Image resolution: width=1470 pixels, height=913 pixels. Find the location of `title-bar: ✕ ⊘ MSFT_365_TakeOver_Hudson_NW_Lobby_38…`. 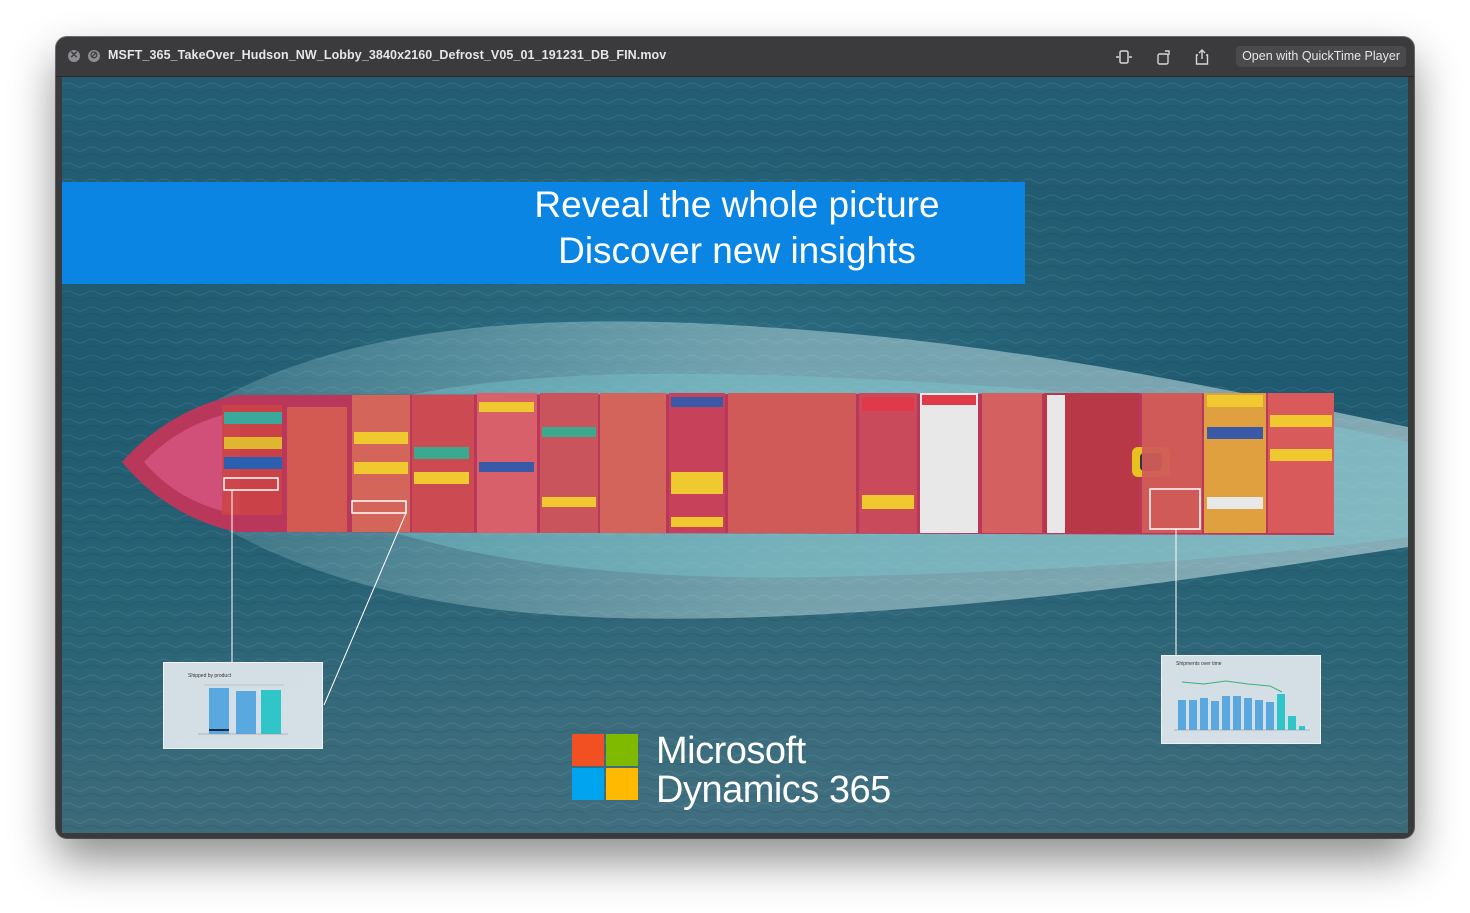

title-bar: ✕ ⊘ MSFT_365_TakeOver_Hudson_NW_Lobby_38… is located at coordinates (735, 57).